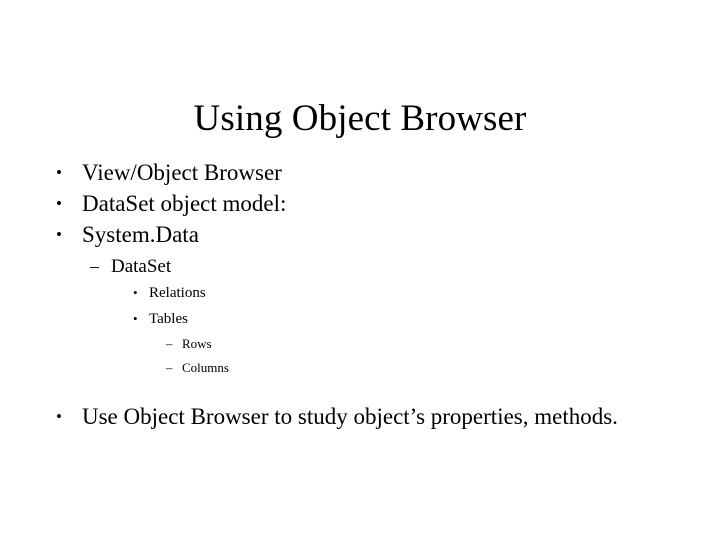 This screenshot has width=720, height=540. What do you see at coordinates (140, 234) in the screenshot?
I see `list-item-label: System.Data` at bounding box center [140, 234].